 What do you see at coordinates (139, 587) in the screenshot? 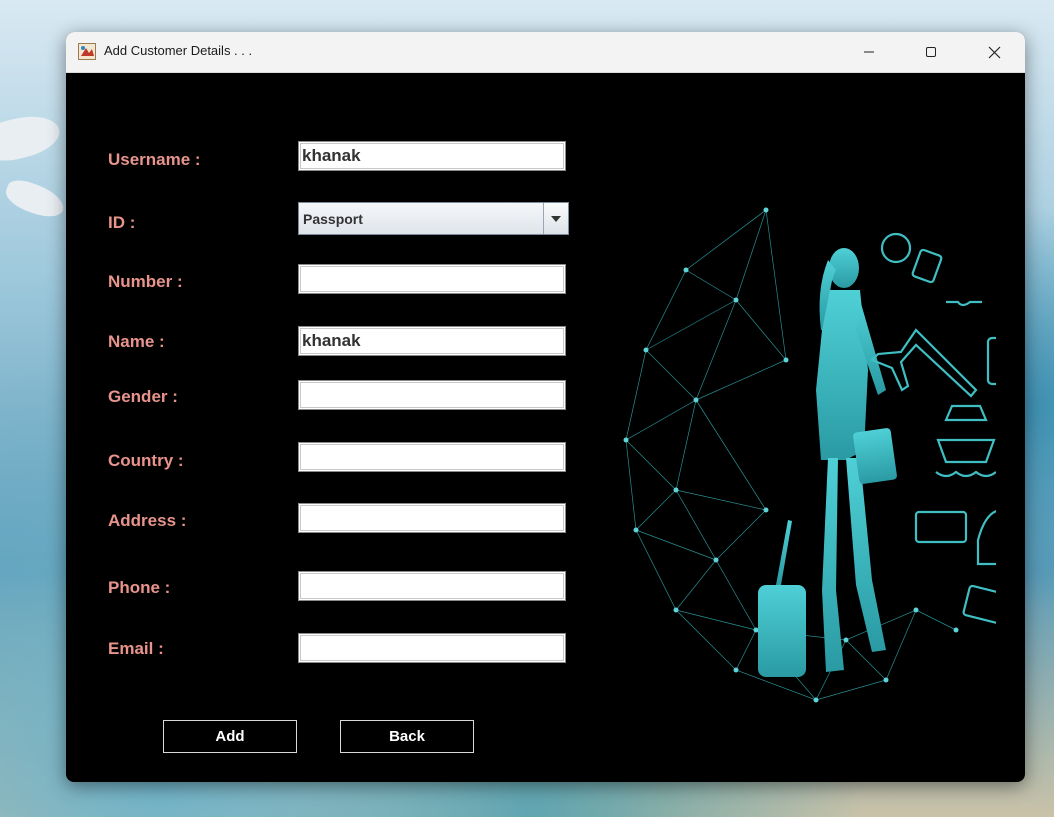
I see `phone-label: Phone :` at bounding box center [139, 587].